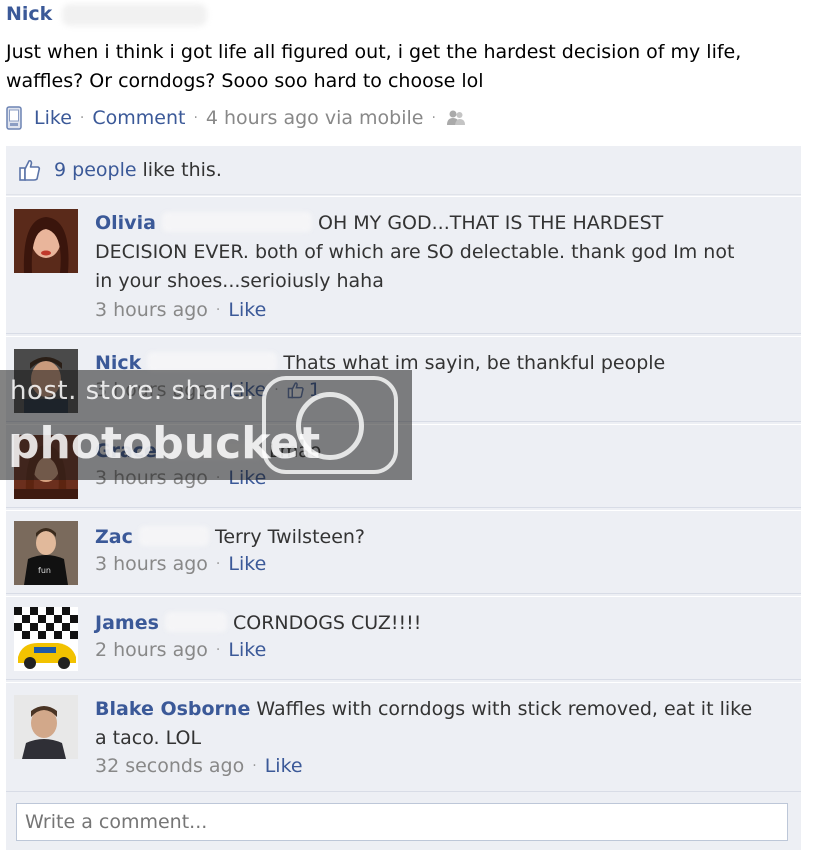  Describe the element at coordinates (182, 170) in the screenshot. I see `likes-suffix: like this.` at that location.